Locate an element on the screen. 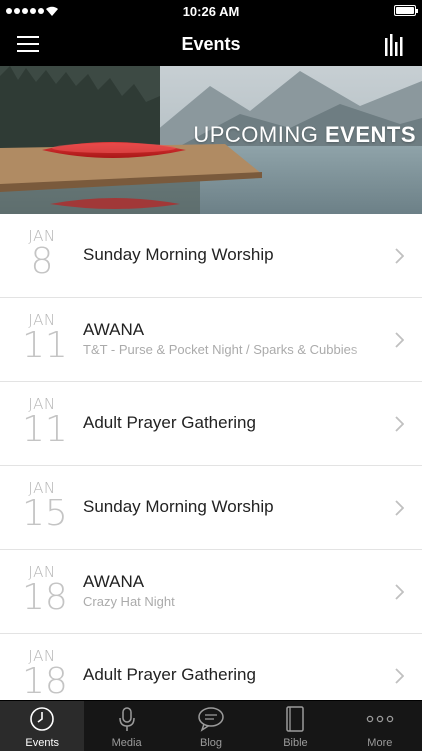 The image size is (422, 751). event-row: JAN 18 AWANA Crazy Hat Night is located at coordinates (211, 592).